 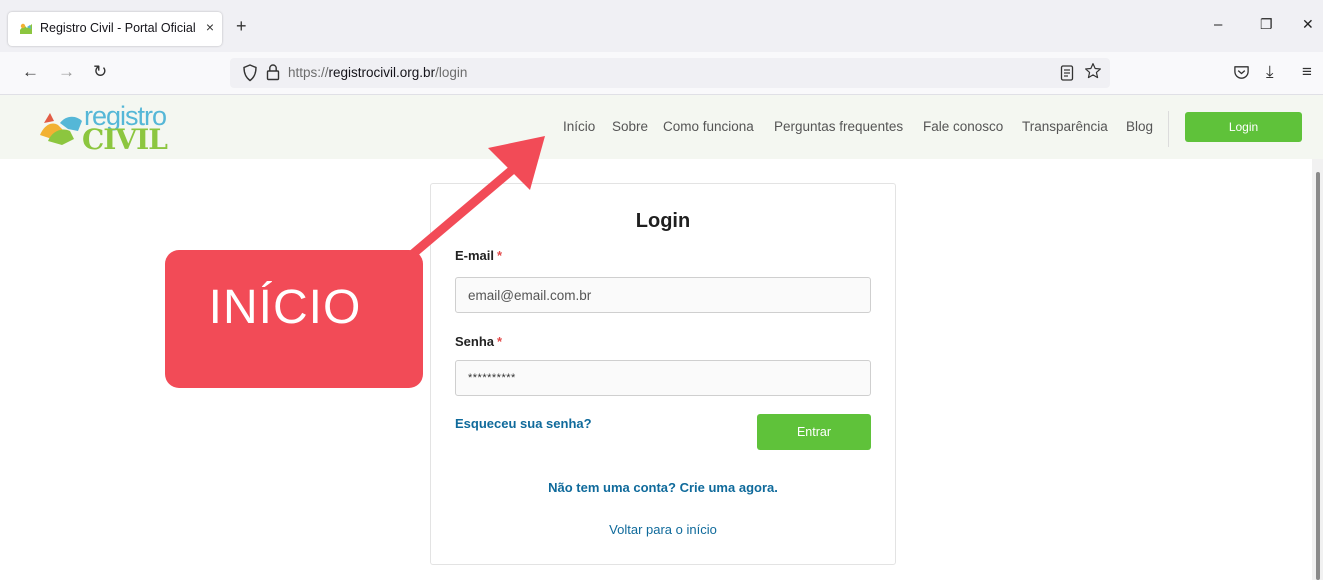 What do you see at coordinates (475, 255) in the screenshot?
I see `email-label-text: E-mail` at bounding box center [475, 255].